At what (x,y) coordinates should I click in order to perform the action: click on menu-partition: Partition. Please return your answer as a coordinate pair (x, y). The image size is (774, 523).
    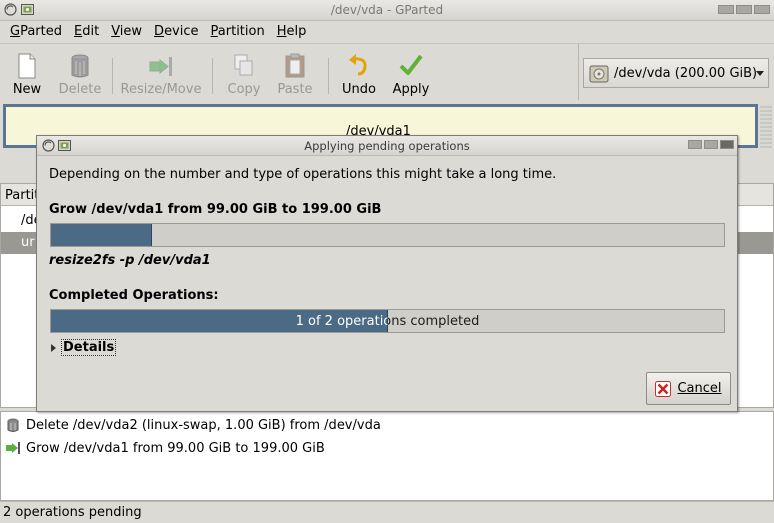
    Looking at the image, I should click on (238, 32).